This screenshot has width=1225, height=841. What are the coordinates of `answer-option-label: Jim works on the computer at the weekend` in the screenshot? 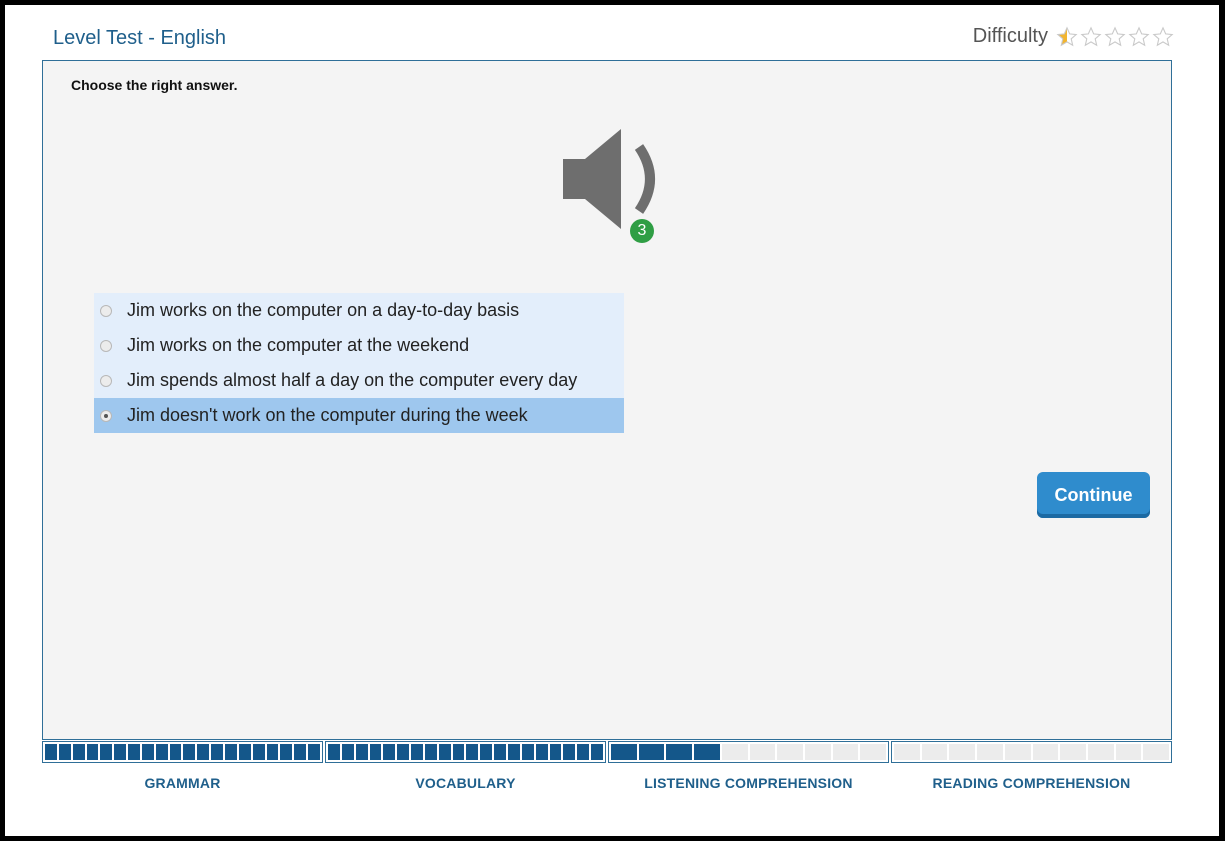 It's located at (298, 345).